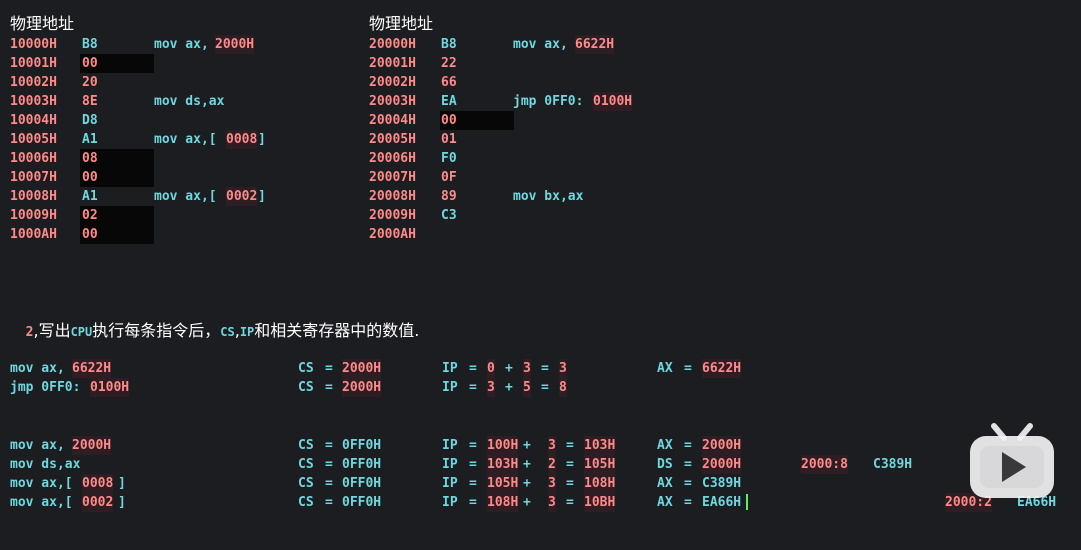  What do you see at coordinates (337, 330) in the screenshot?
I see `question-text: 和相关寄存器中的数值.` at bounding box center [337, 330].